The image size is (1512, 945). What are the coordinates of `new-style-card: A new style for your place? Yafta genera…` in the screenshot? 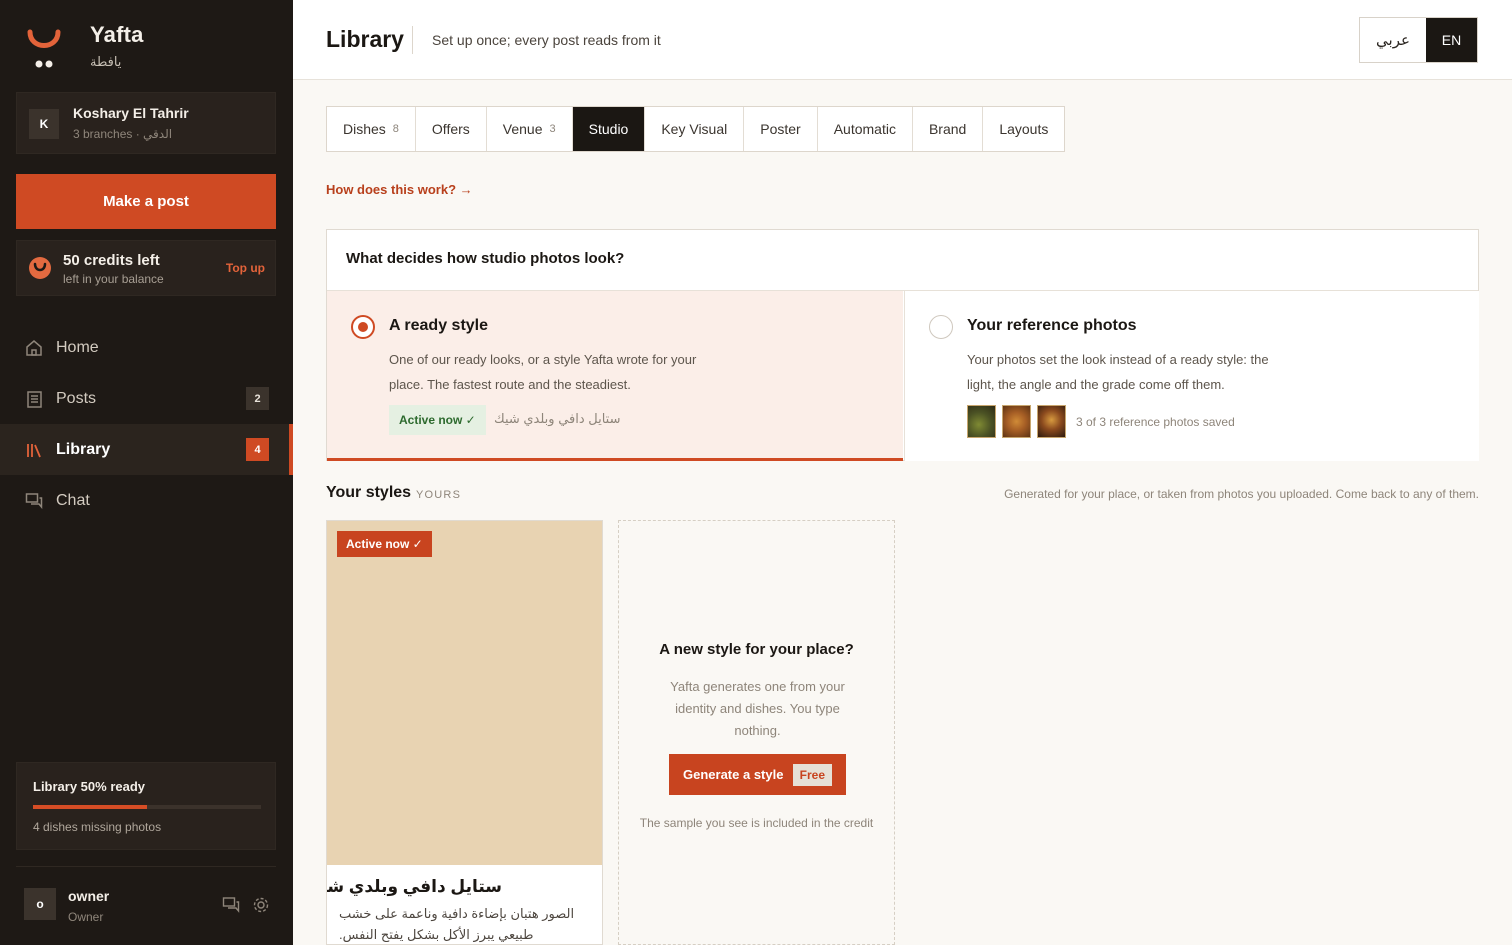 It's located at (756, 732).